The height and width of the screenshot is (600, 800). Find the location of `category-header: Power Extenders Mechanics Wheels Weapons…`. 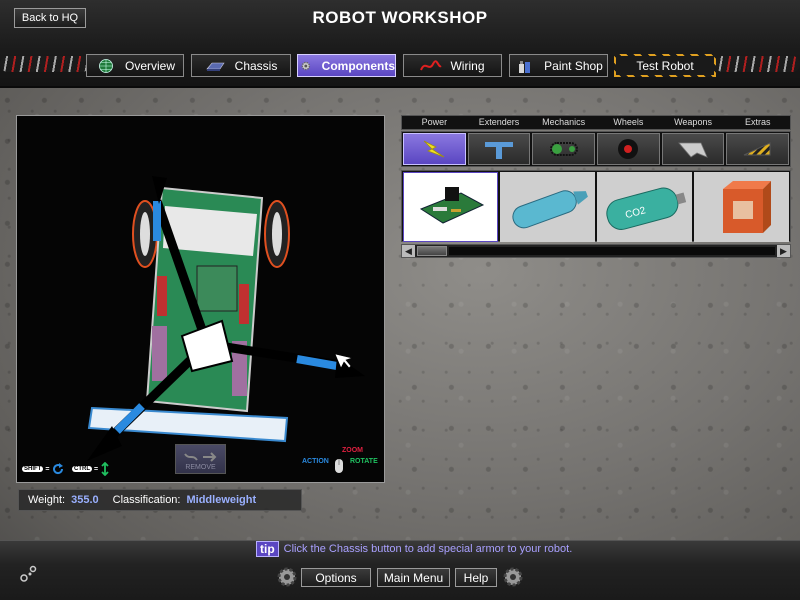

category-header: Power Extenders Mechanics Wheels Weapons… is located at coordinates (596, 122).